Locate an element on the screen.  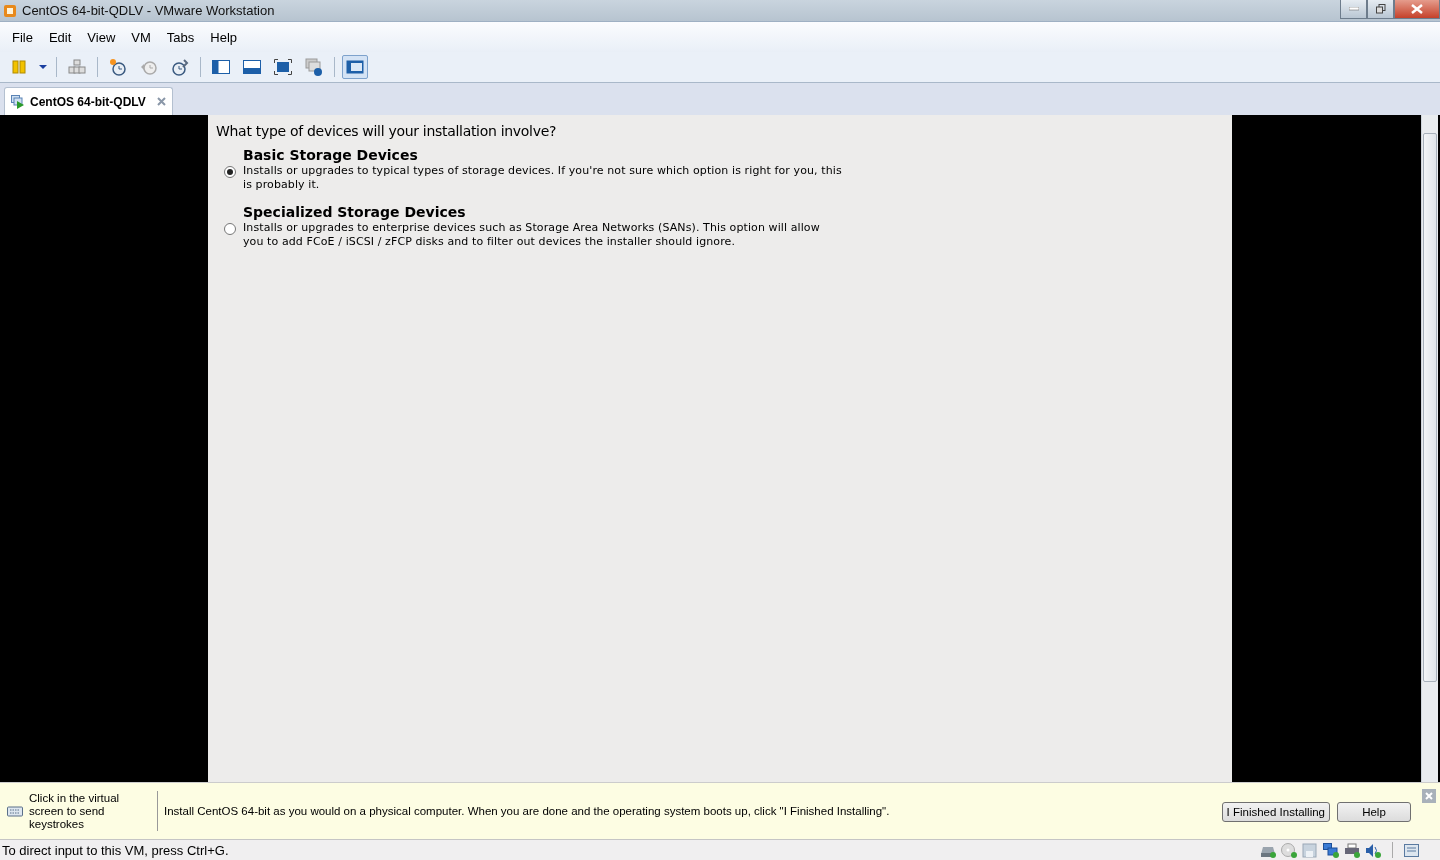
keyboard-icon is located at coordinates (15, 811).